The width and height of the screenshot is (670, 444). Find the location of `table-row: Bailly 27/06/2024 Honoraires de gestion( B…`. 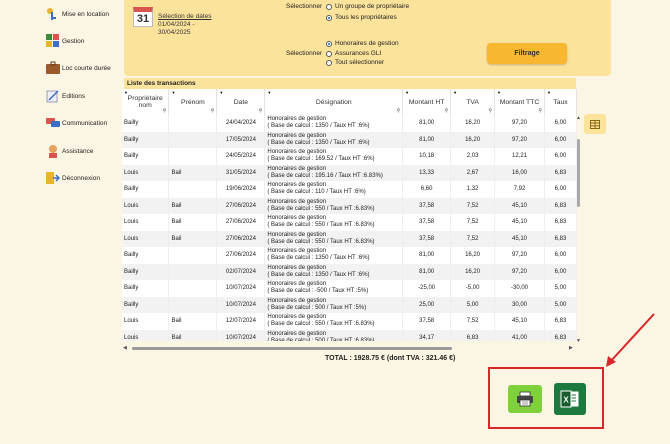

table-row: Bailly 27/06/2024 Honoraires de gestion( B… is located at coordinates (349, 255).